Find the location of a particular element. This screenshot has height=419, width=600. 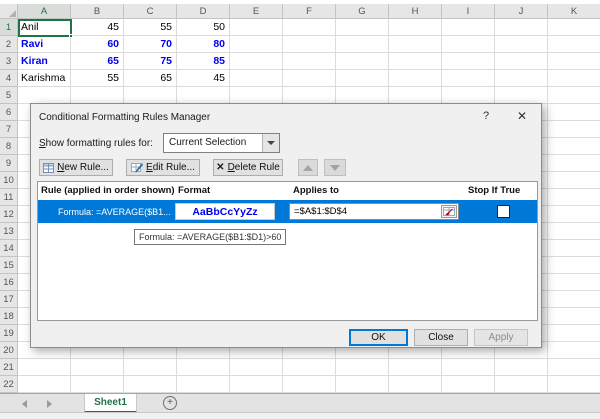

row-header-21: 21 is located at coordinates (9, 367).